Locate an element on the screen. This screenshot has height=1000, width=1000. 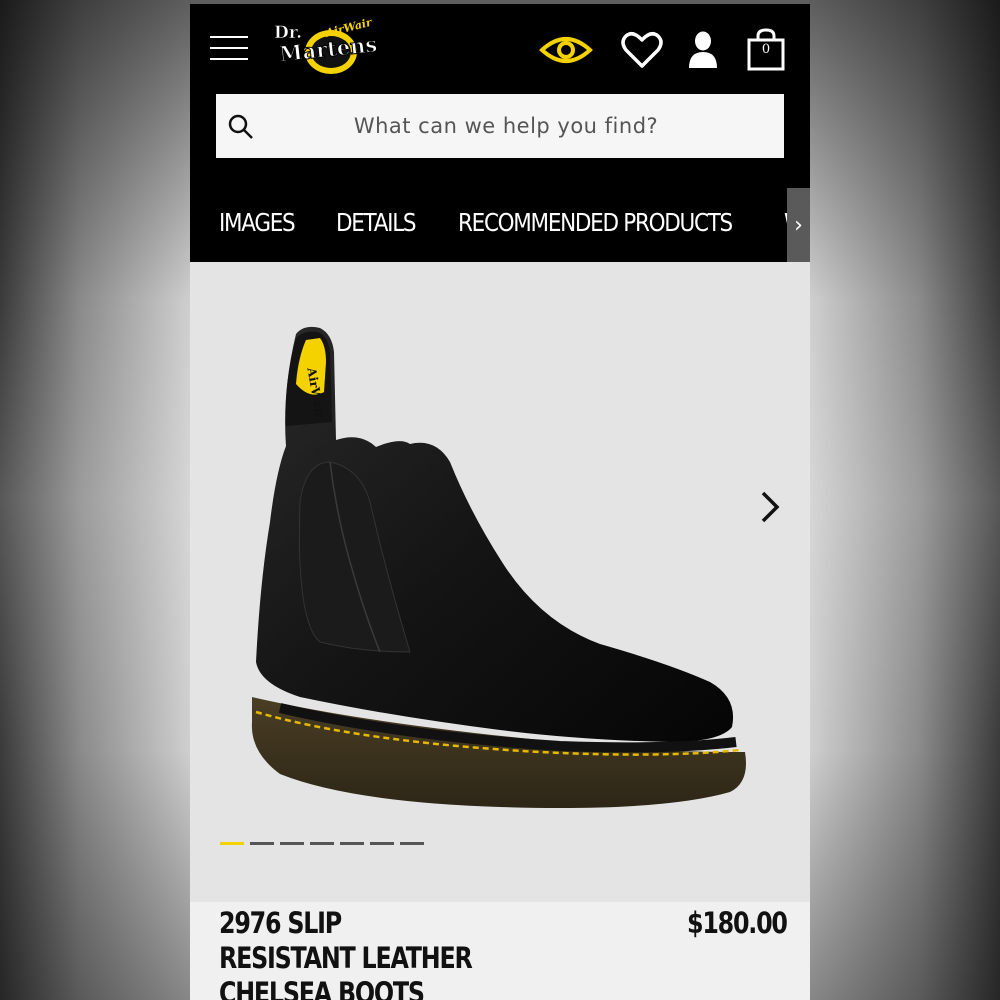
eye-icon is located at coordinates (566, 50).